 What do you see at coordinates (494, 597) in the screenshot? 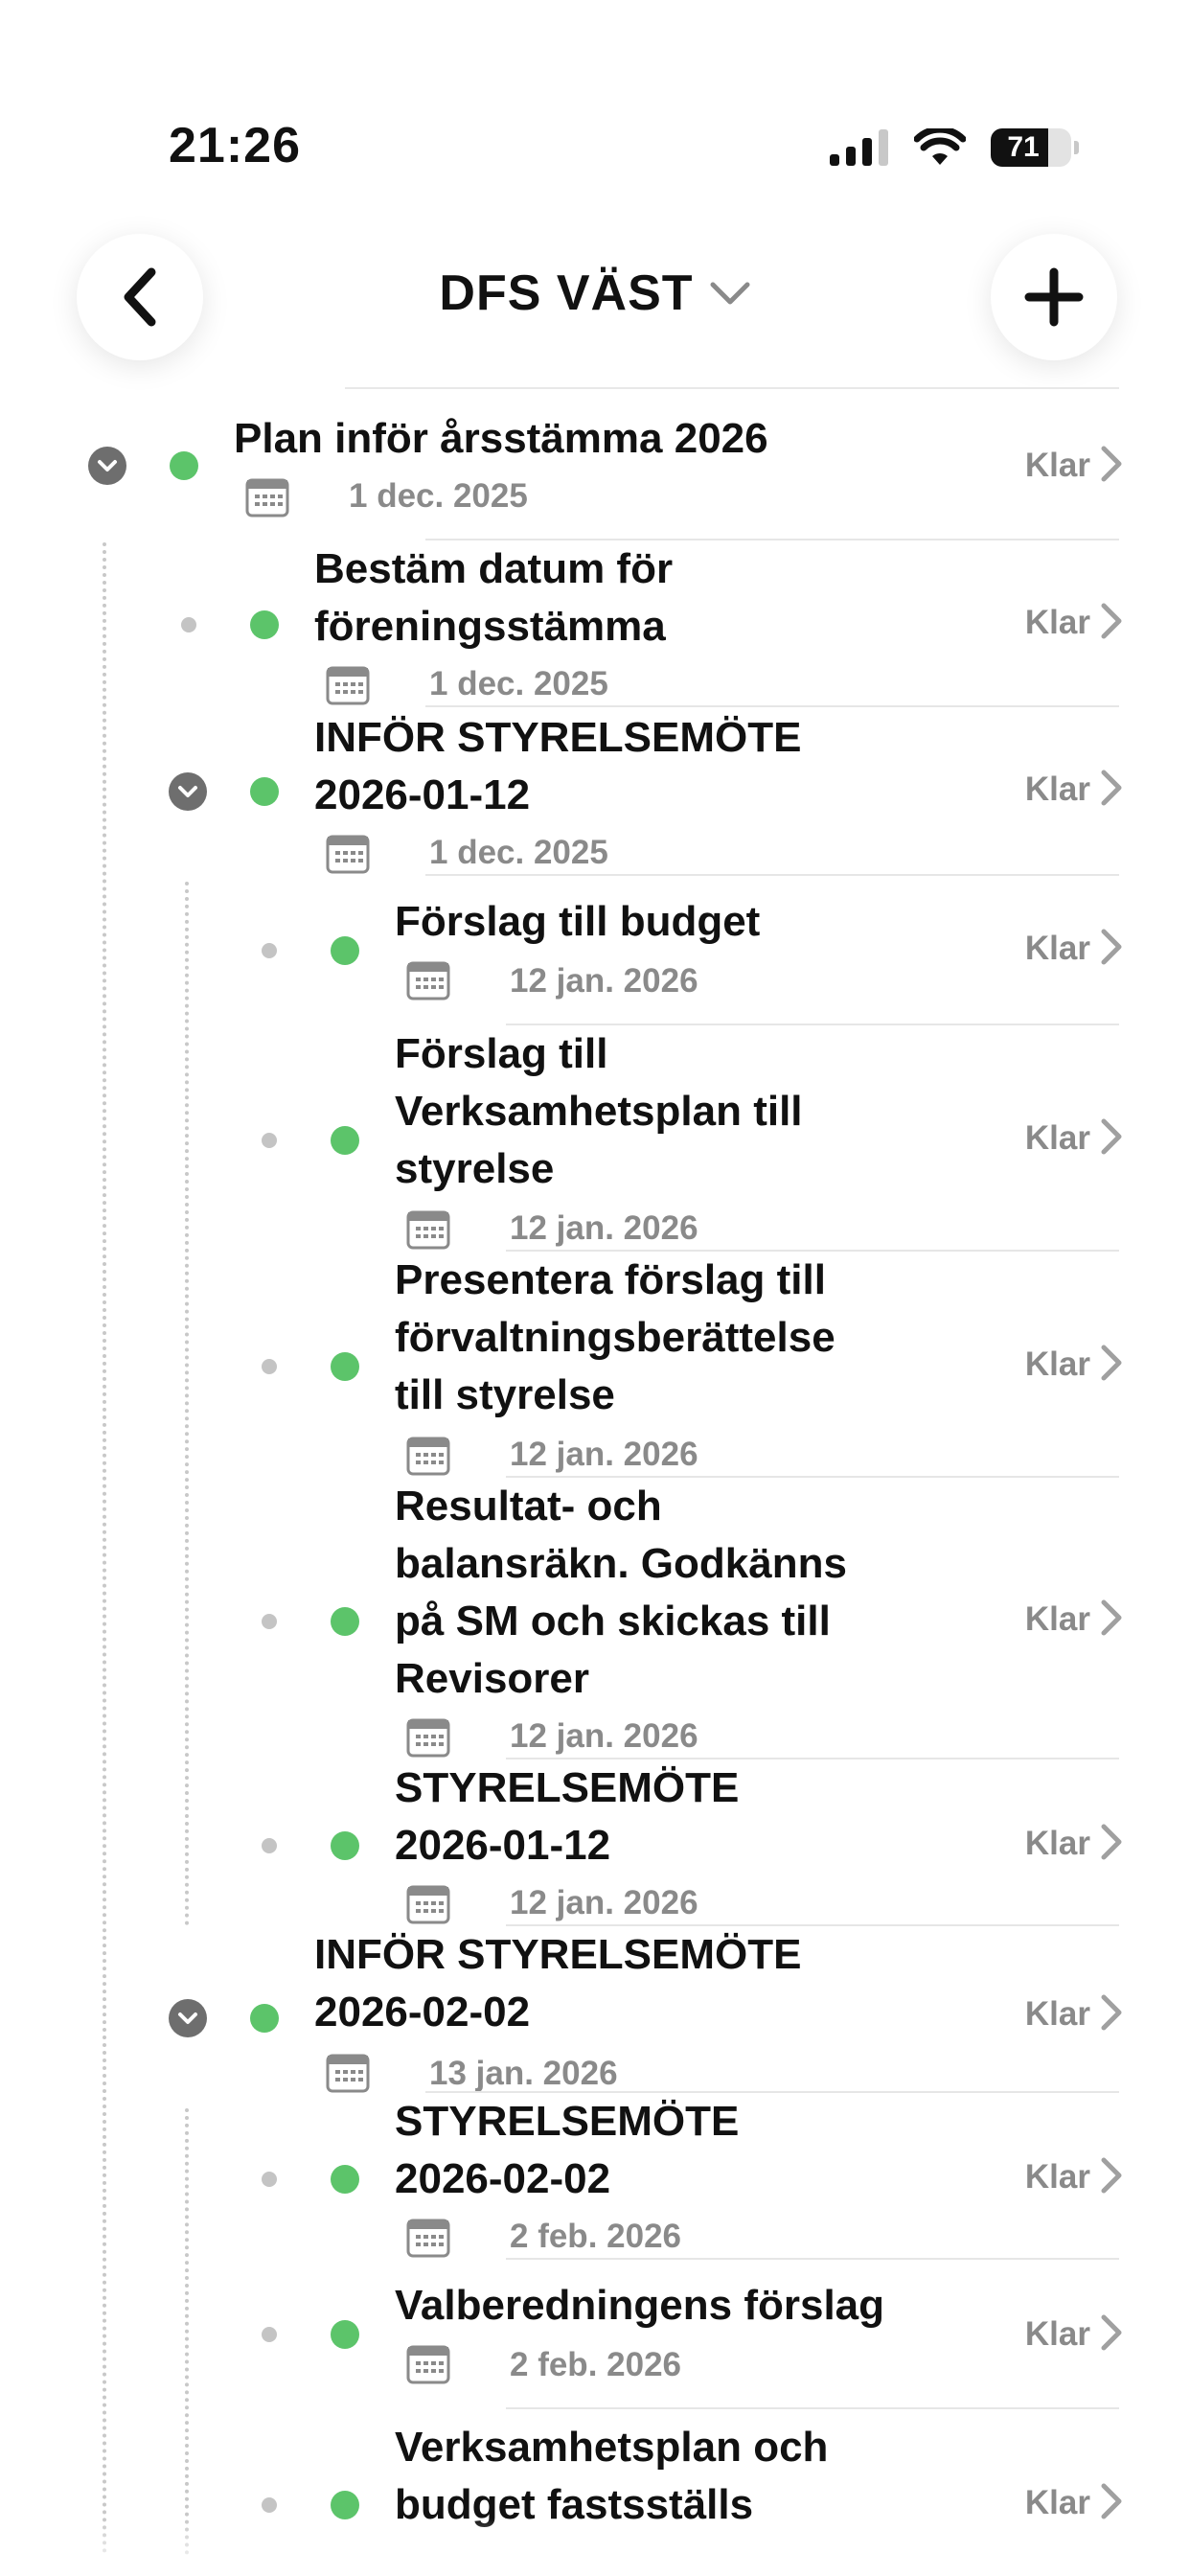
I see `task-title: Bestäm datum för föreningsstämma` at bounding box center [494, 597].